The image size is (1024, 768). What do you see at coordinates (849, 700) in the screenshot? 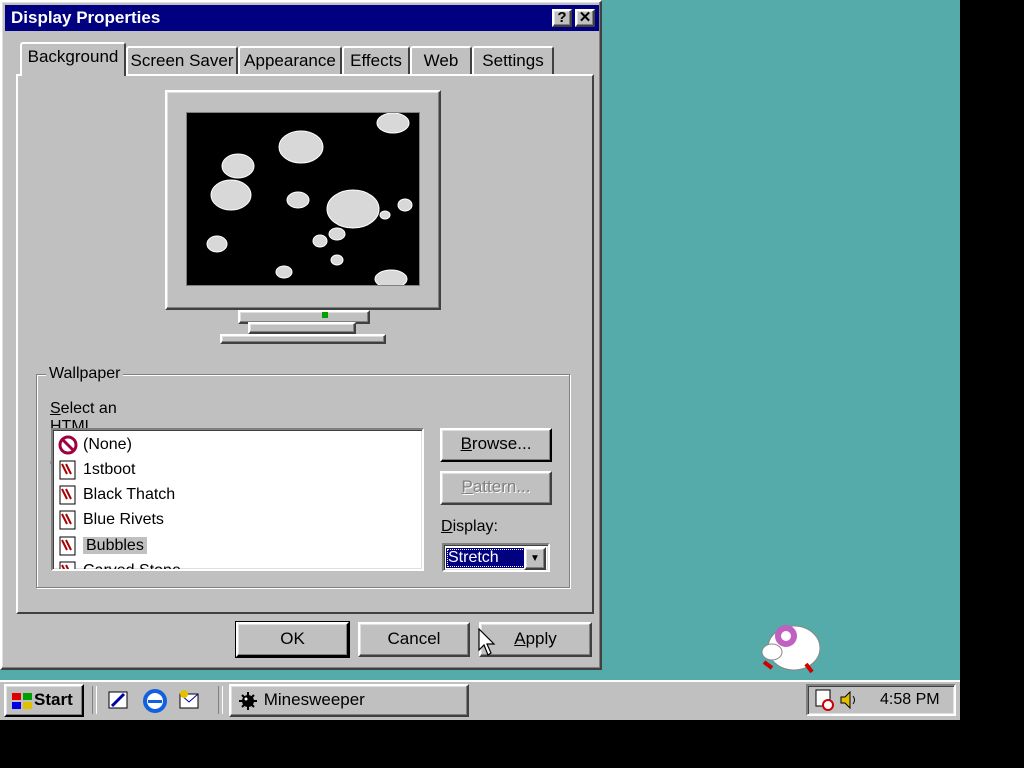
I see `volume-speaker-icon` at bounding box center [849, 700].